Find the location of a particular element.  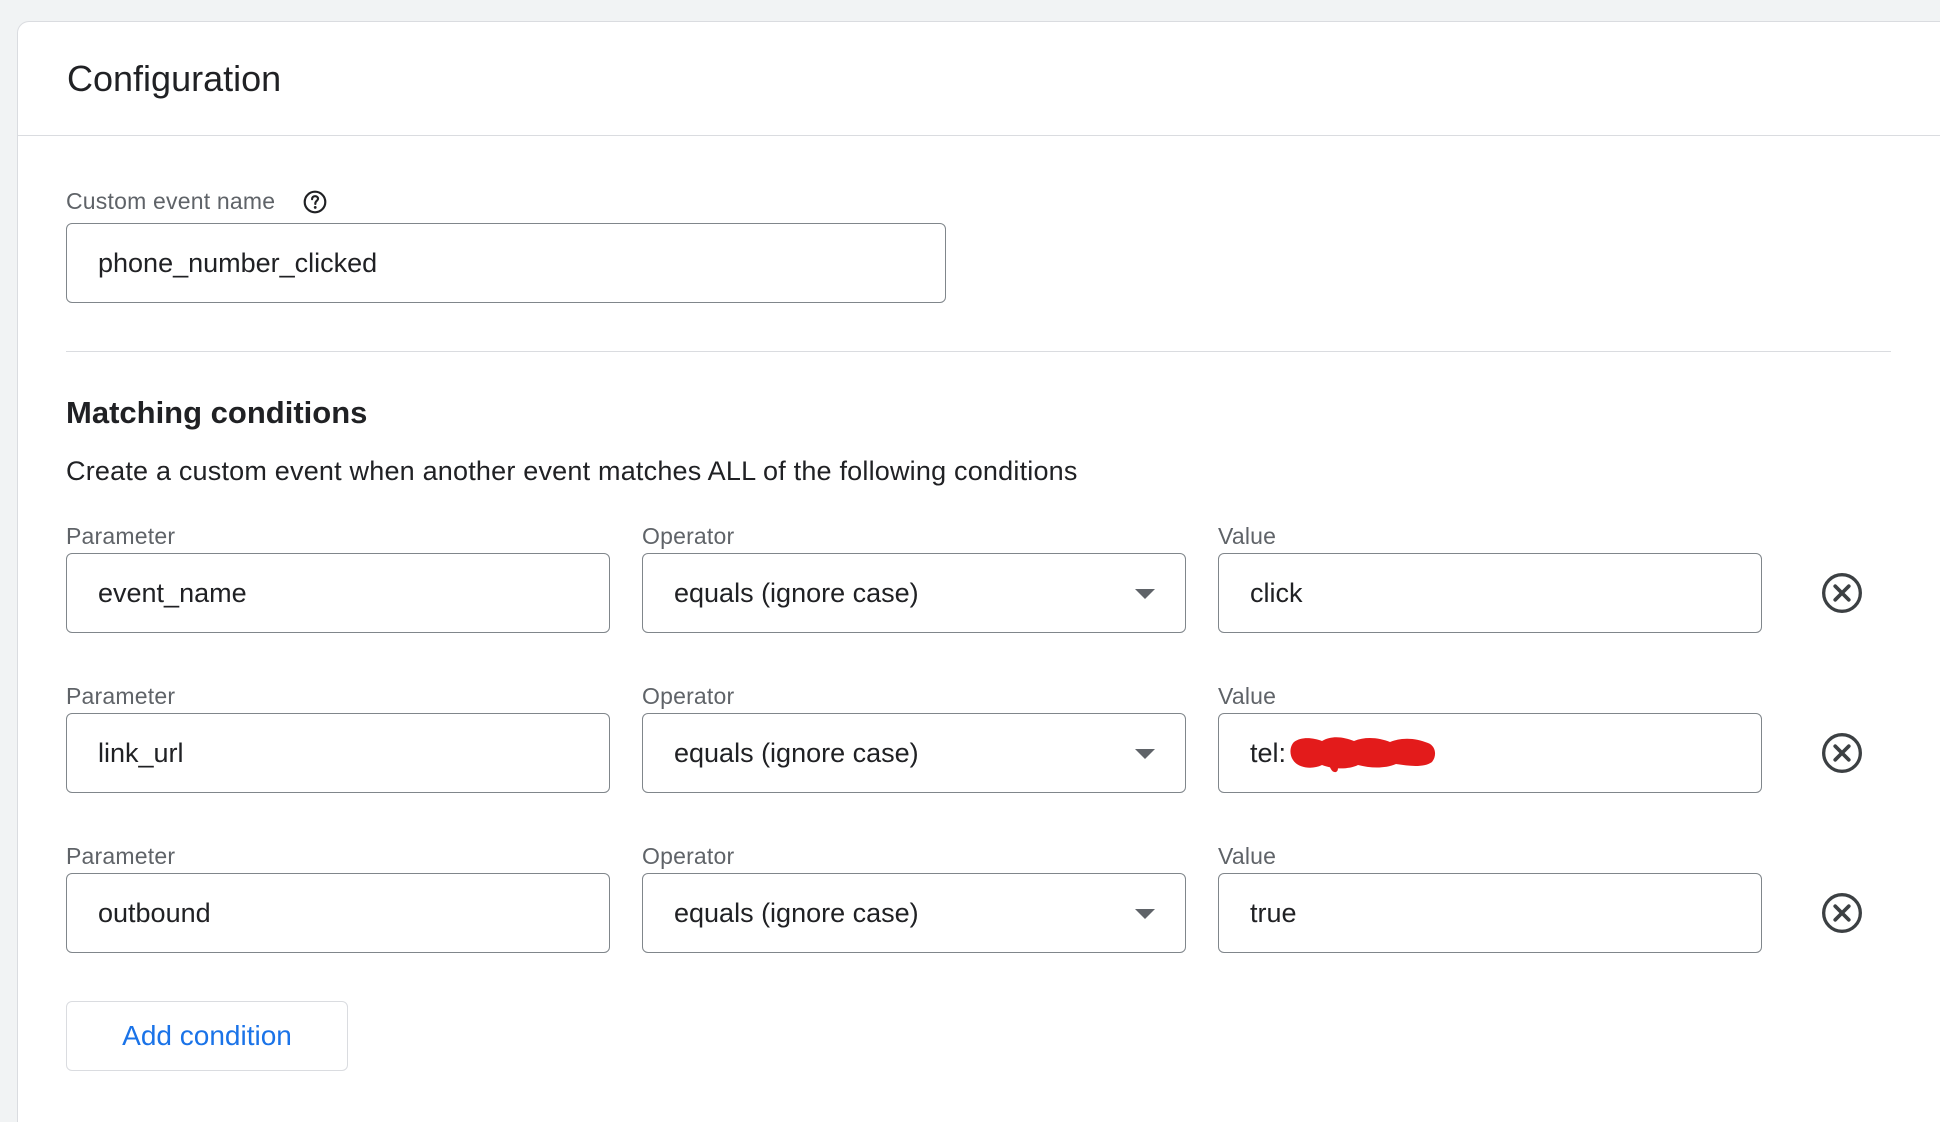

card-title: Configuration is located at coordinates (174, 78).